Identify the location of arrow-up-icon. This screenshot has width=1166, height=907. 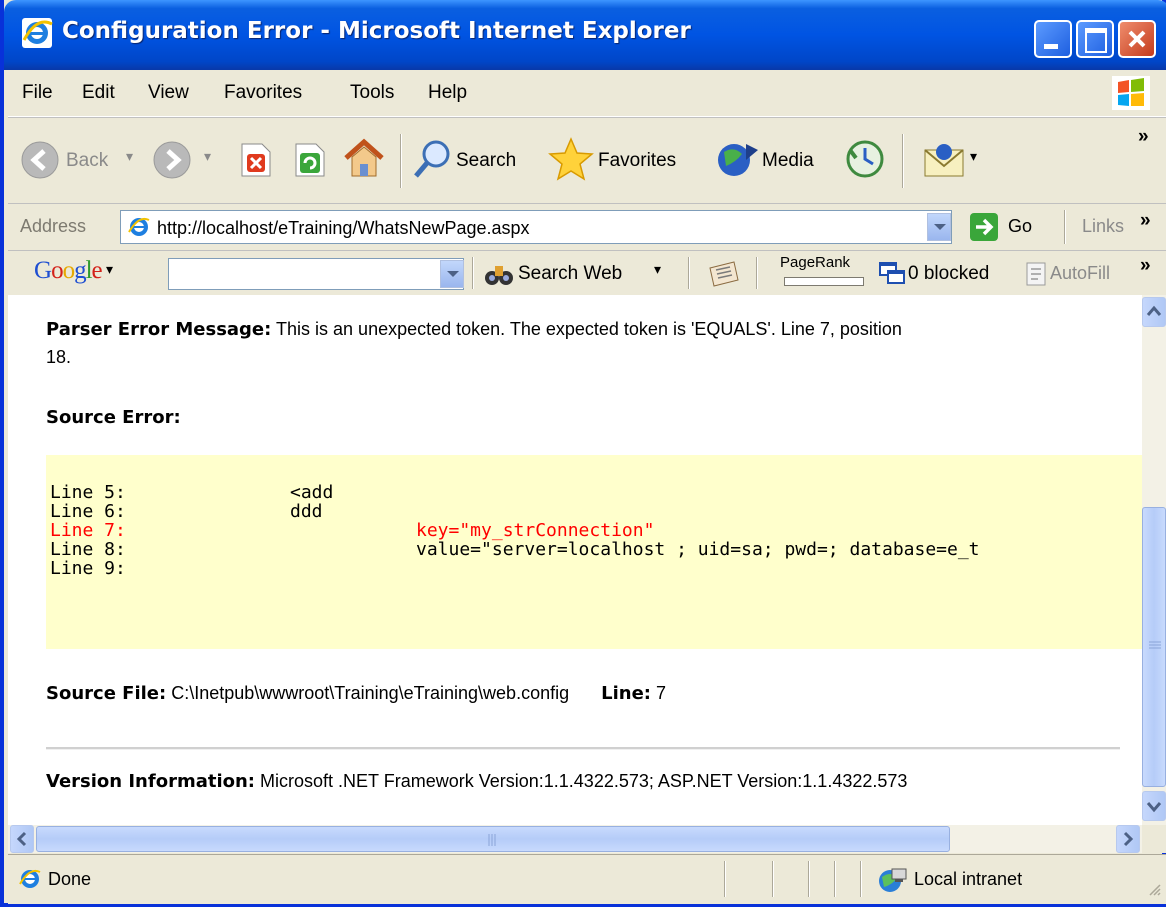
(1154, 310).